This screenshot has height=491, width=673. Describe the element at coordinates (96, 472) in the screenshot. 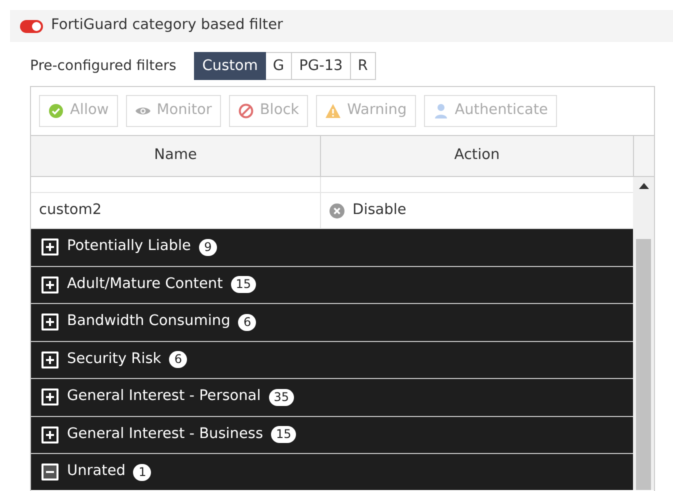

I see `category-name: Unrated` at that location.